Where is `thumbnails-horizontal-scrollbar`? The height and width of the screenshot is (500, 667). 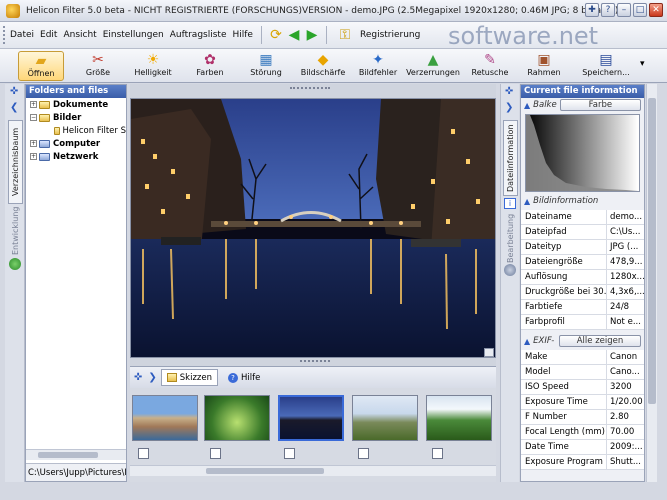 thumbnails-horizontal-scrollbar is located at coordinates (313, 470).